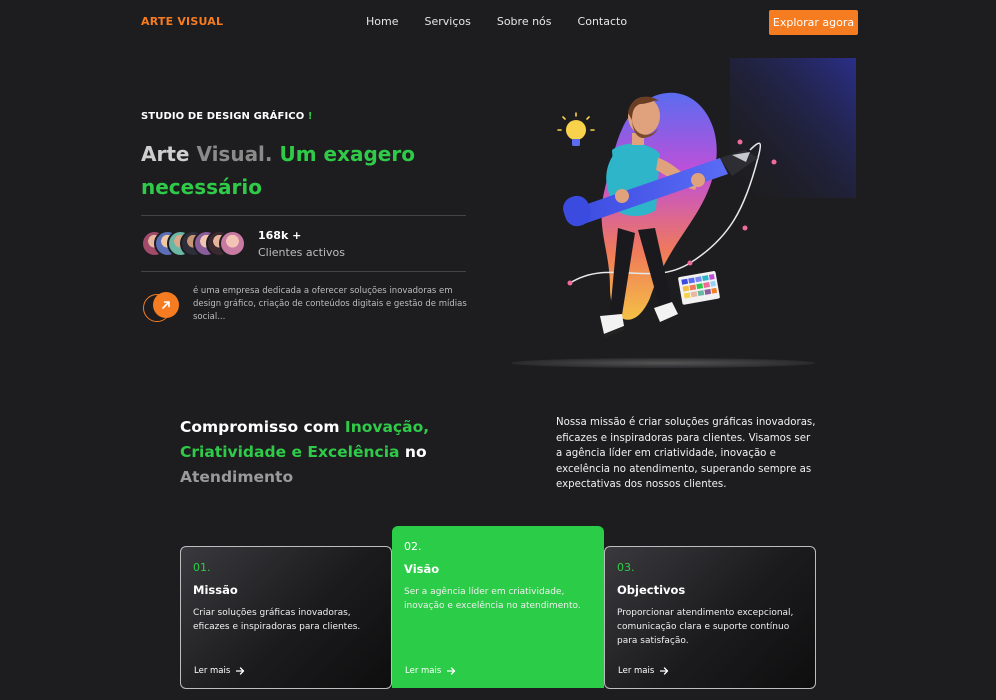 The height and width of the screenshot is (700, 996). Describe the element at coordinates (232, 243) in the screenshot. I see `avatar` at that location.